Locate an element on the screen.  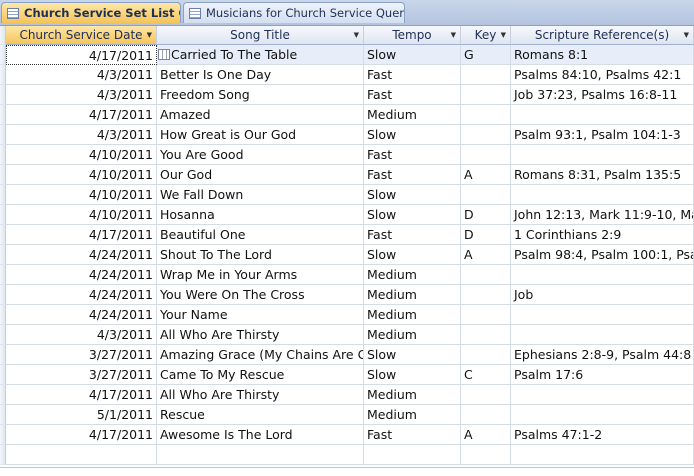
key-cell: C is located at coordinates (486, 375).